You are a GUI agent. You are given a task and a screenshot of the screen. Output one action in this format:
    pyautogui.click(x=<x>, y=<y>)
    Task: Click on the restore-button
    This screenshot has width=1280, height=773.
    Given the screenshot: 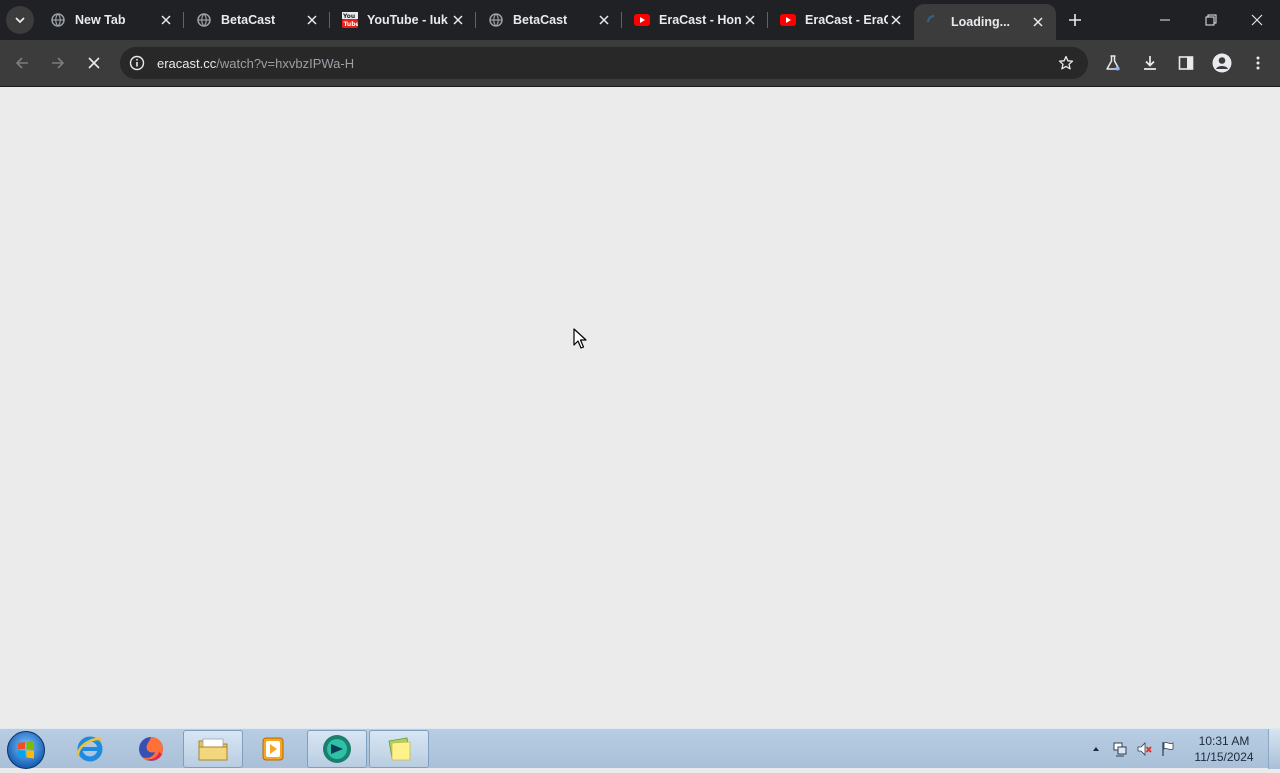 What is the action you would take?
    pyautogui.click(x=1211, y=20)
    